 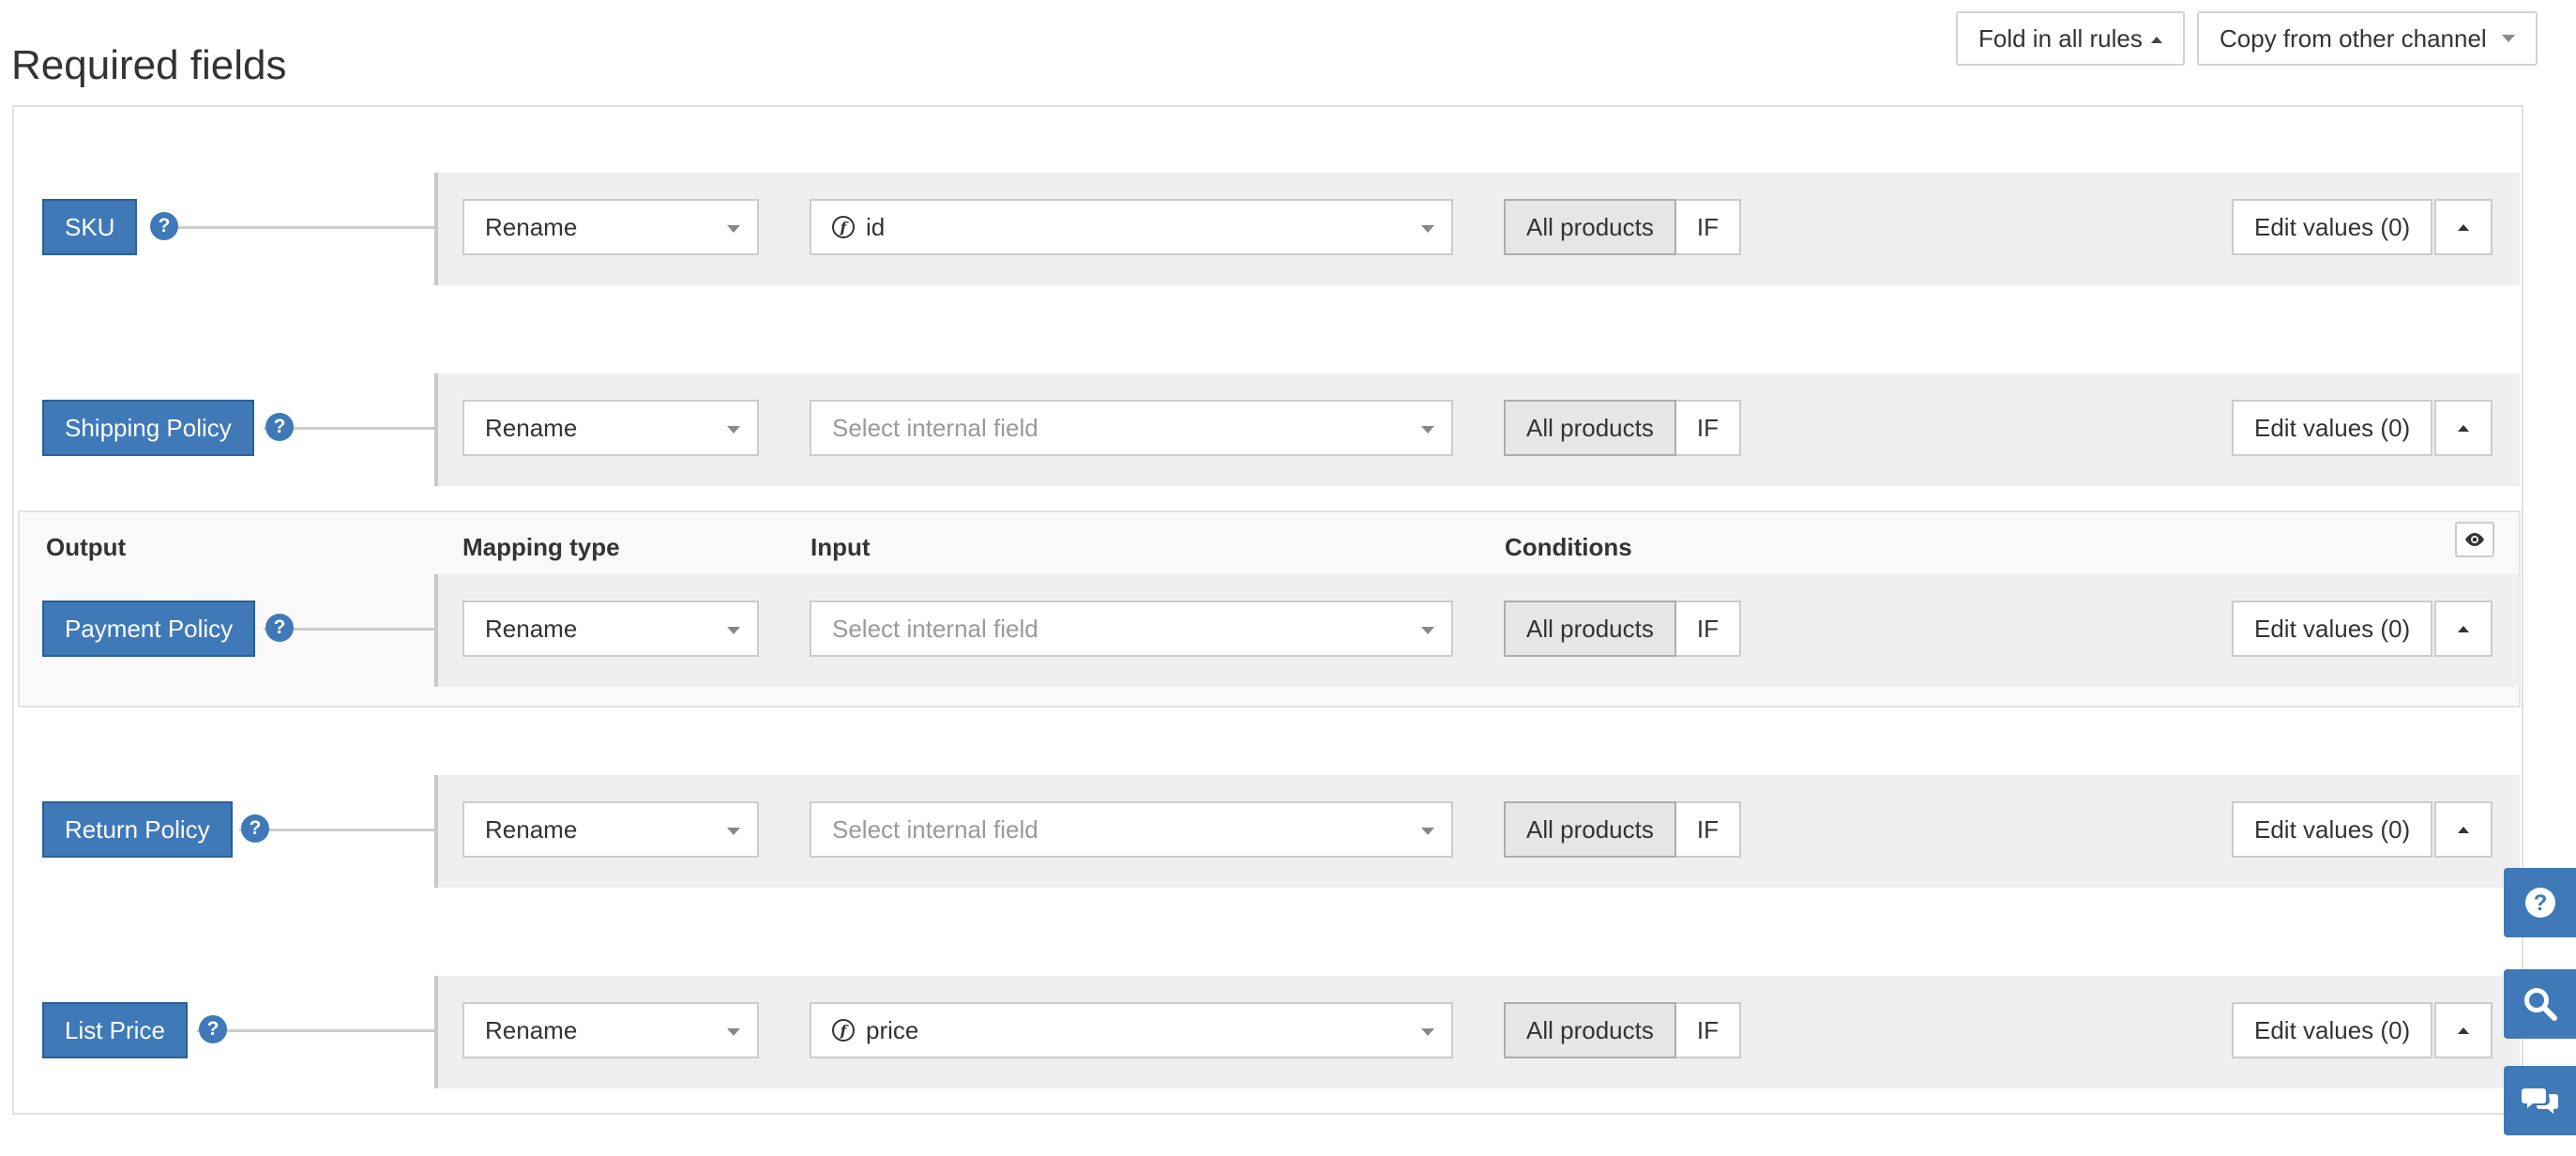 I want to click on page-title: Required fields, so click(x=149, y=65).